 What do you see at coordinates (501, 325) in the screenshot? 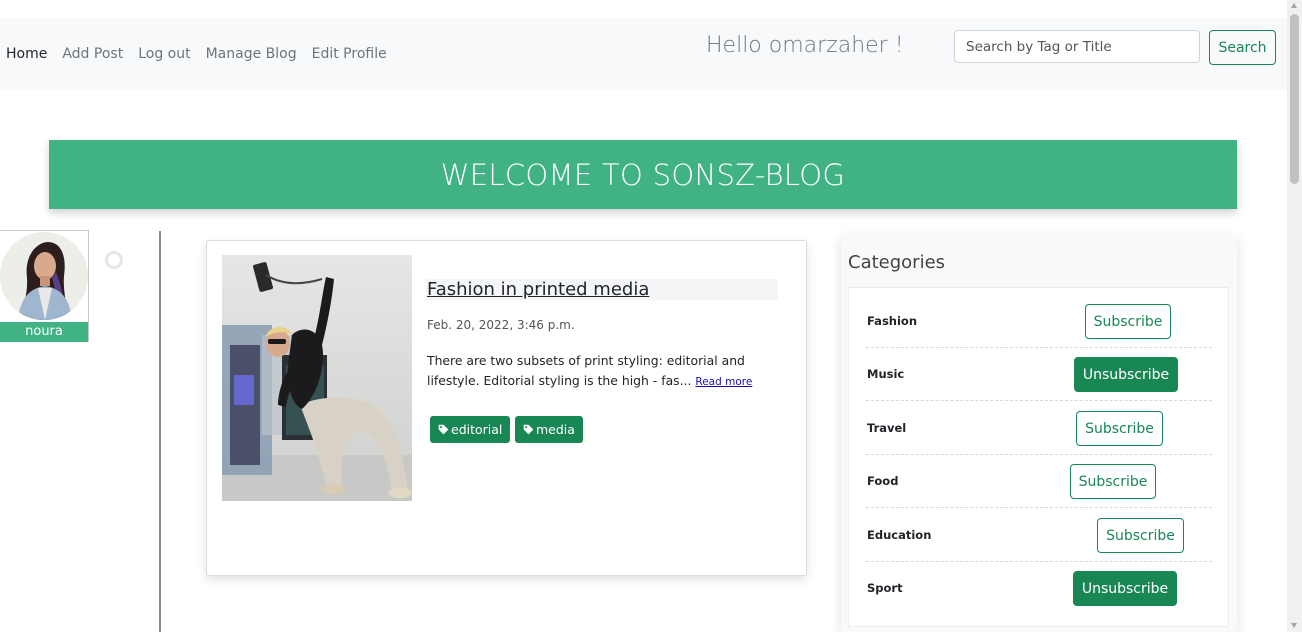
I see `post-date: Feb. 20, 2022, 3:46 p.m.` at bounding box center [501, 325].